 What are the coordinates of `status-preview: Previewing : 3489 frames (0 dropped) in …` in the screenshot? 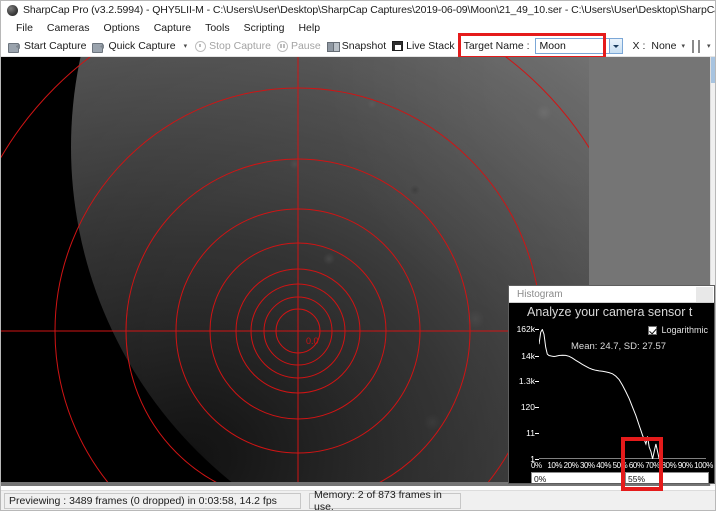 It's located at (152, 500).